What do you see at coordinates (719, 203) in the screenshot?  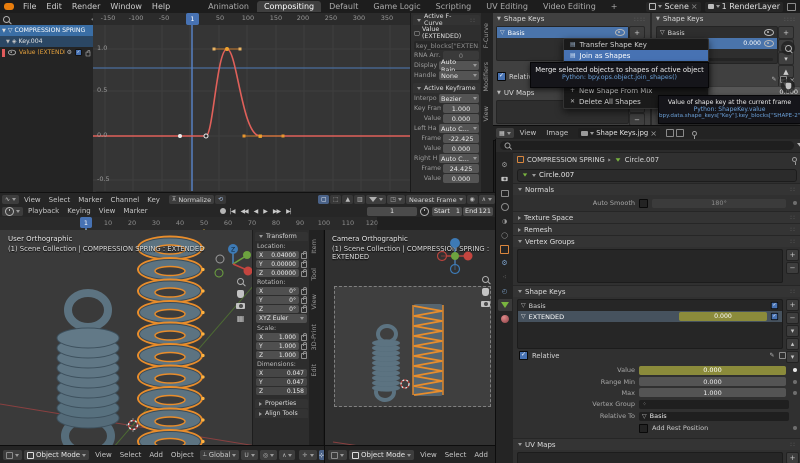 I see `auto-smooth-angle-field: 180°` at bounding box center [719, 203].